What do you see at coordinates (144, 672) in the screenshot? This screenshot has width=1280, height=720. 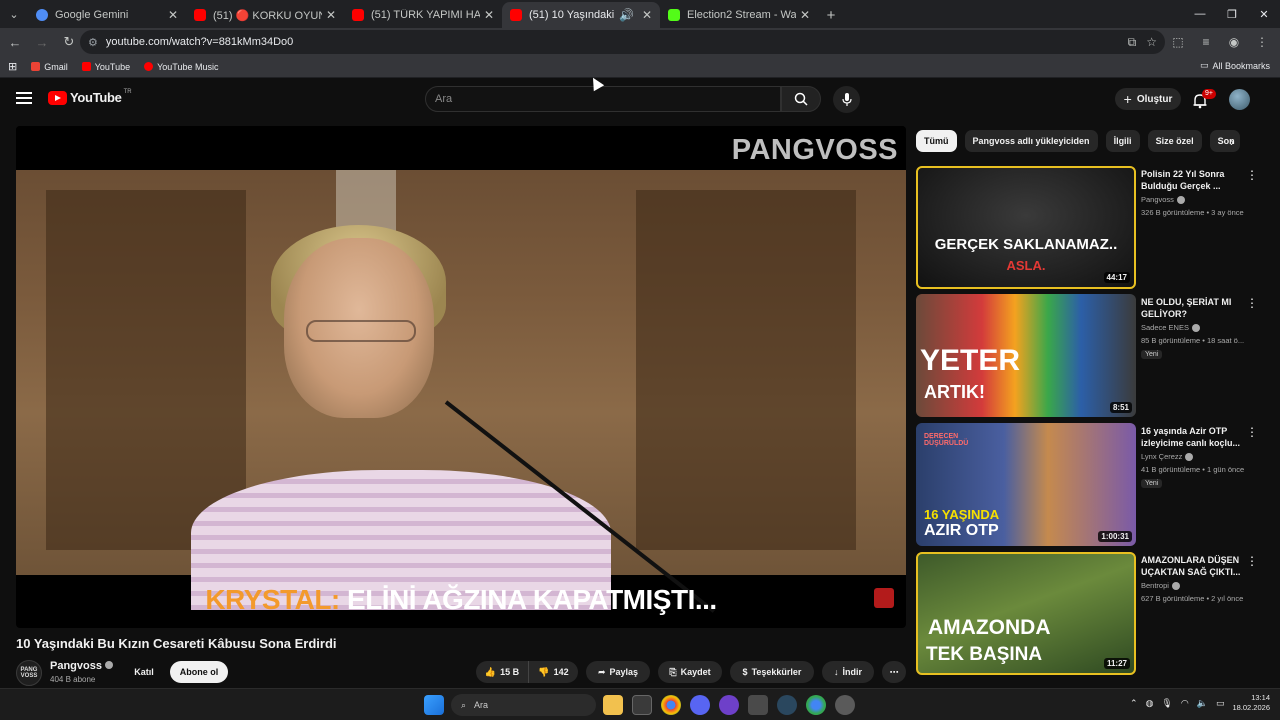 I see `join-button: Katıl` at bounding box center [144, 672].